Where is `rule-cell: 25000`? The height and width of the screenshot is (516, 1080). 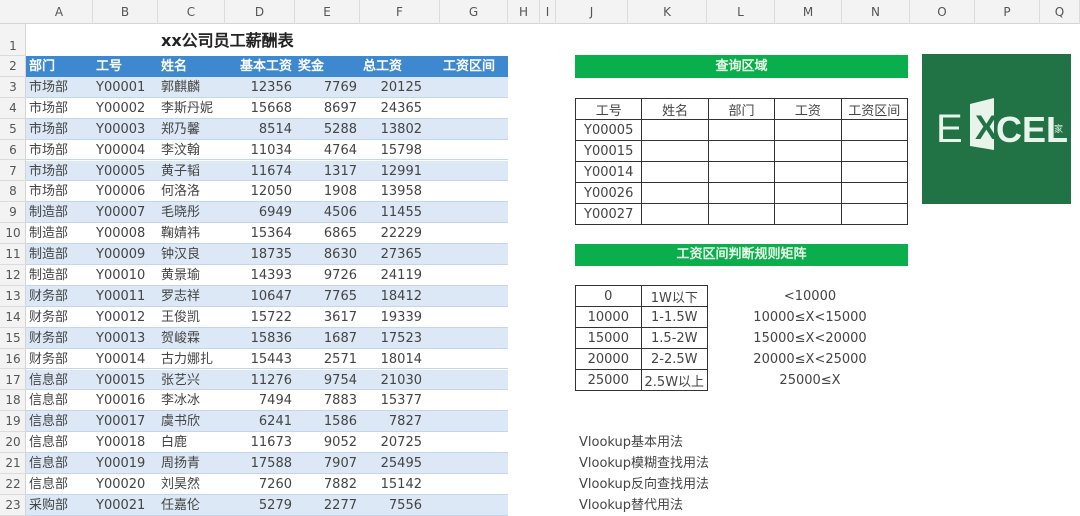 rule-cell: 25000 is located at coordinates (608, 380).